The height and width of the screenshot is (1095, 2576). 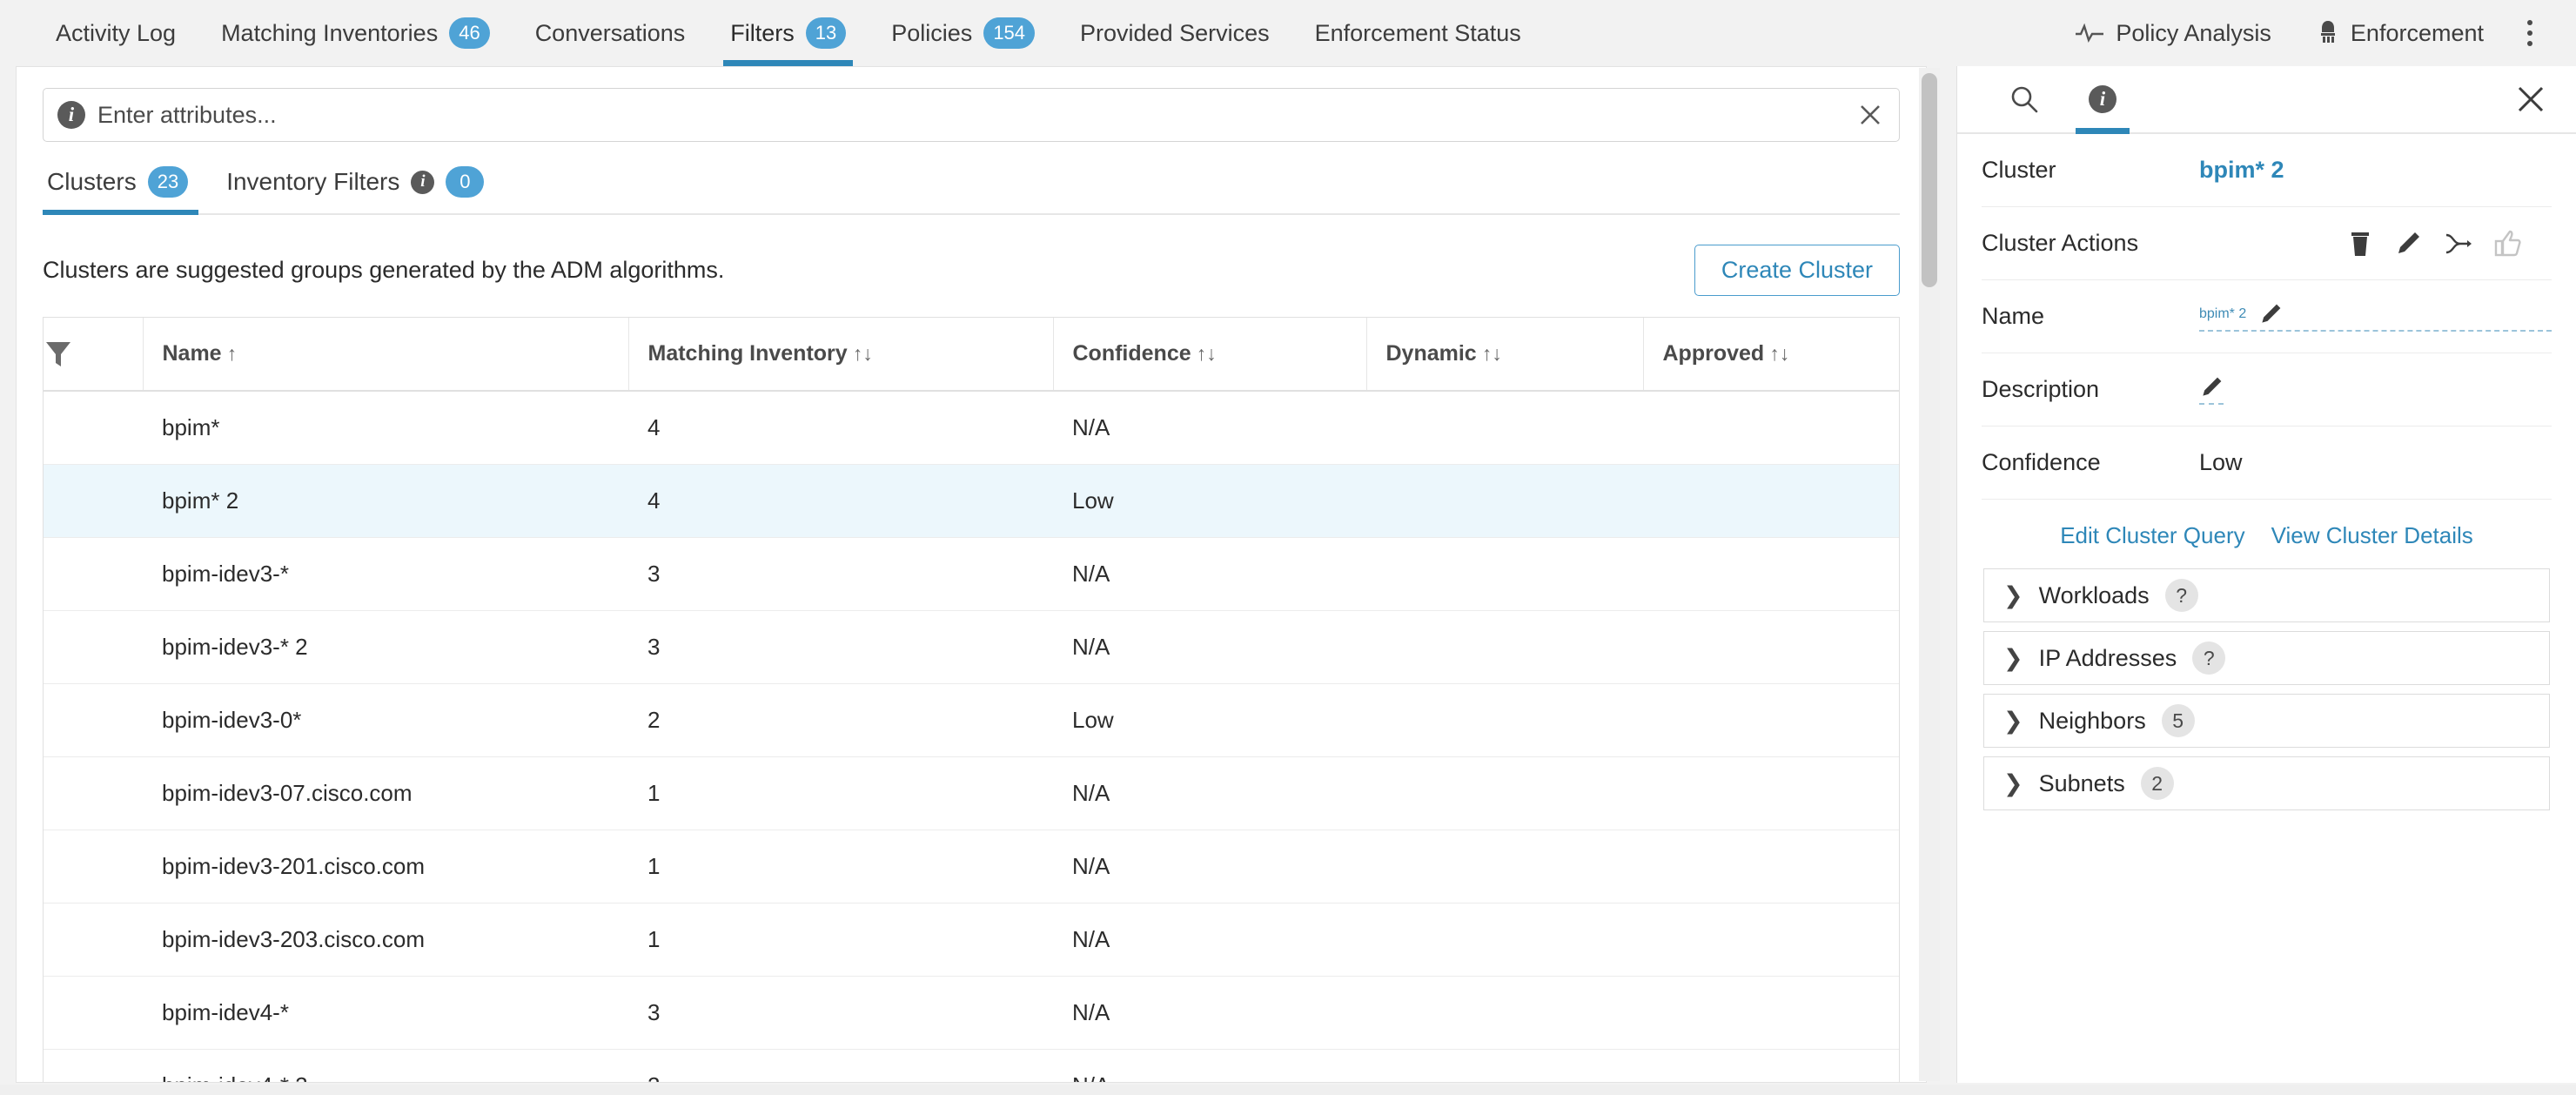 I want to click on nav-tab-activity-log: Activity Log, so click(x=116, y=33).